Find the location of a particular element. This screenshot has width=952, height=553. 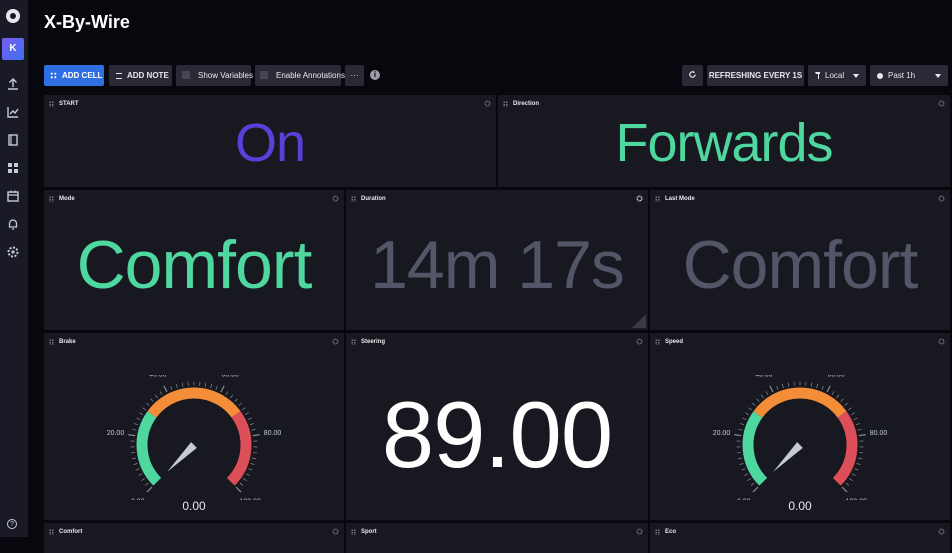

add-note-button: ADD NOTE is located at coordinates (140, 75).